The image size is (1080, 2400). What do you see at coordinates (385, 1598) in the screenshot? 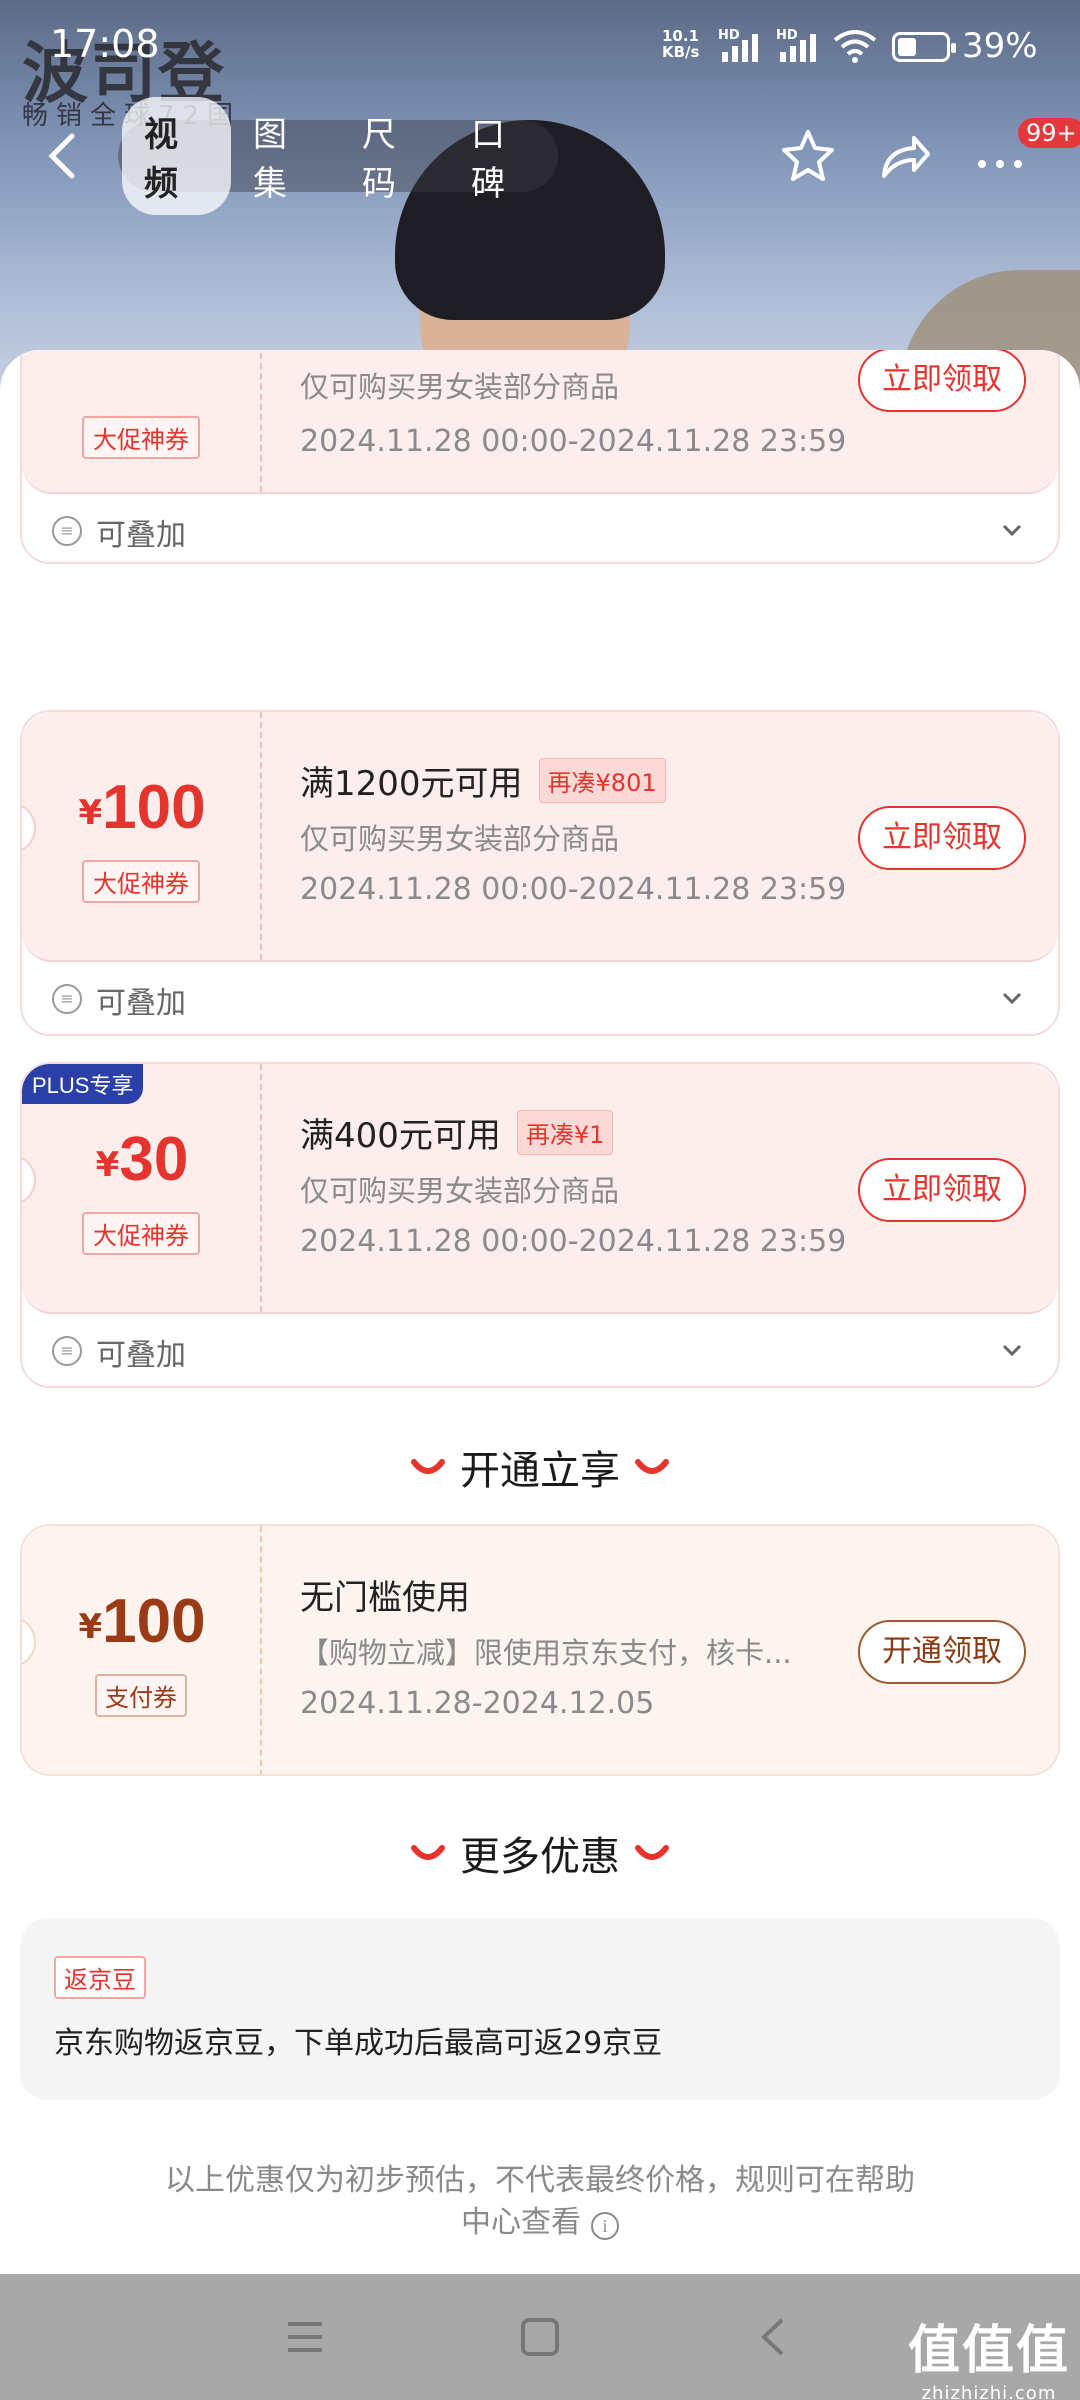
I see `coupon-threshold: 无门槛使用` at bounding box center [385, 1598].